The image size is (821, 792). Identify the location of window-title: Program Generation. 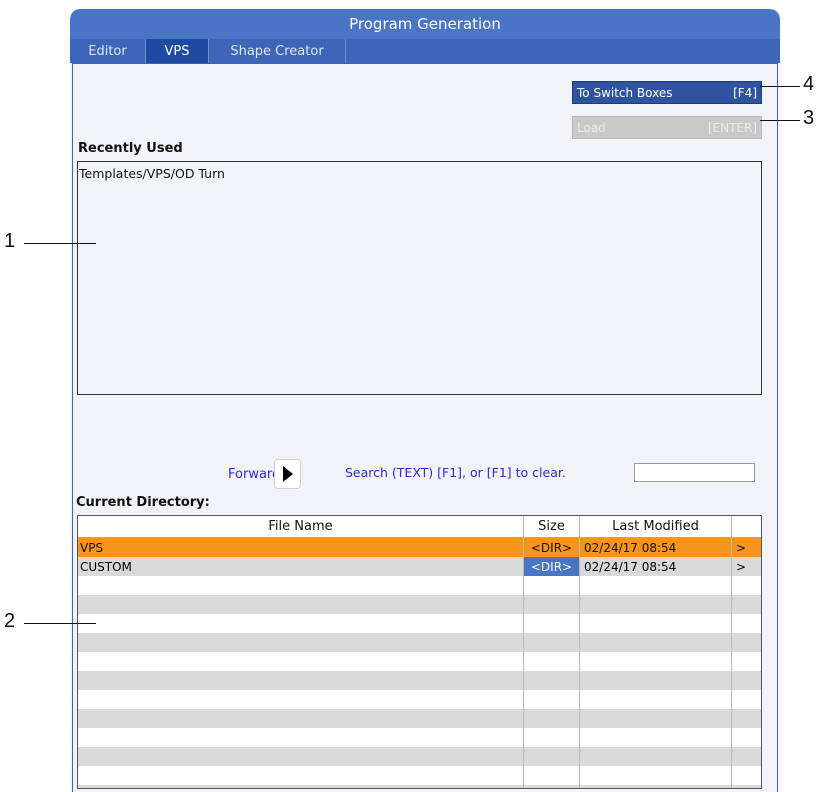
(425, 24).